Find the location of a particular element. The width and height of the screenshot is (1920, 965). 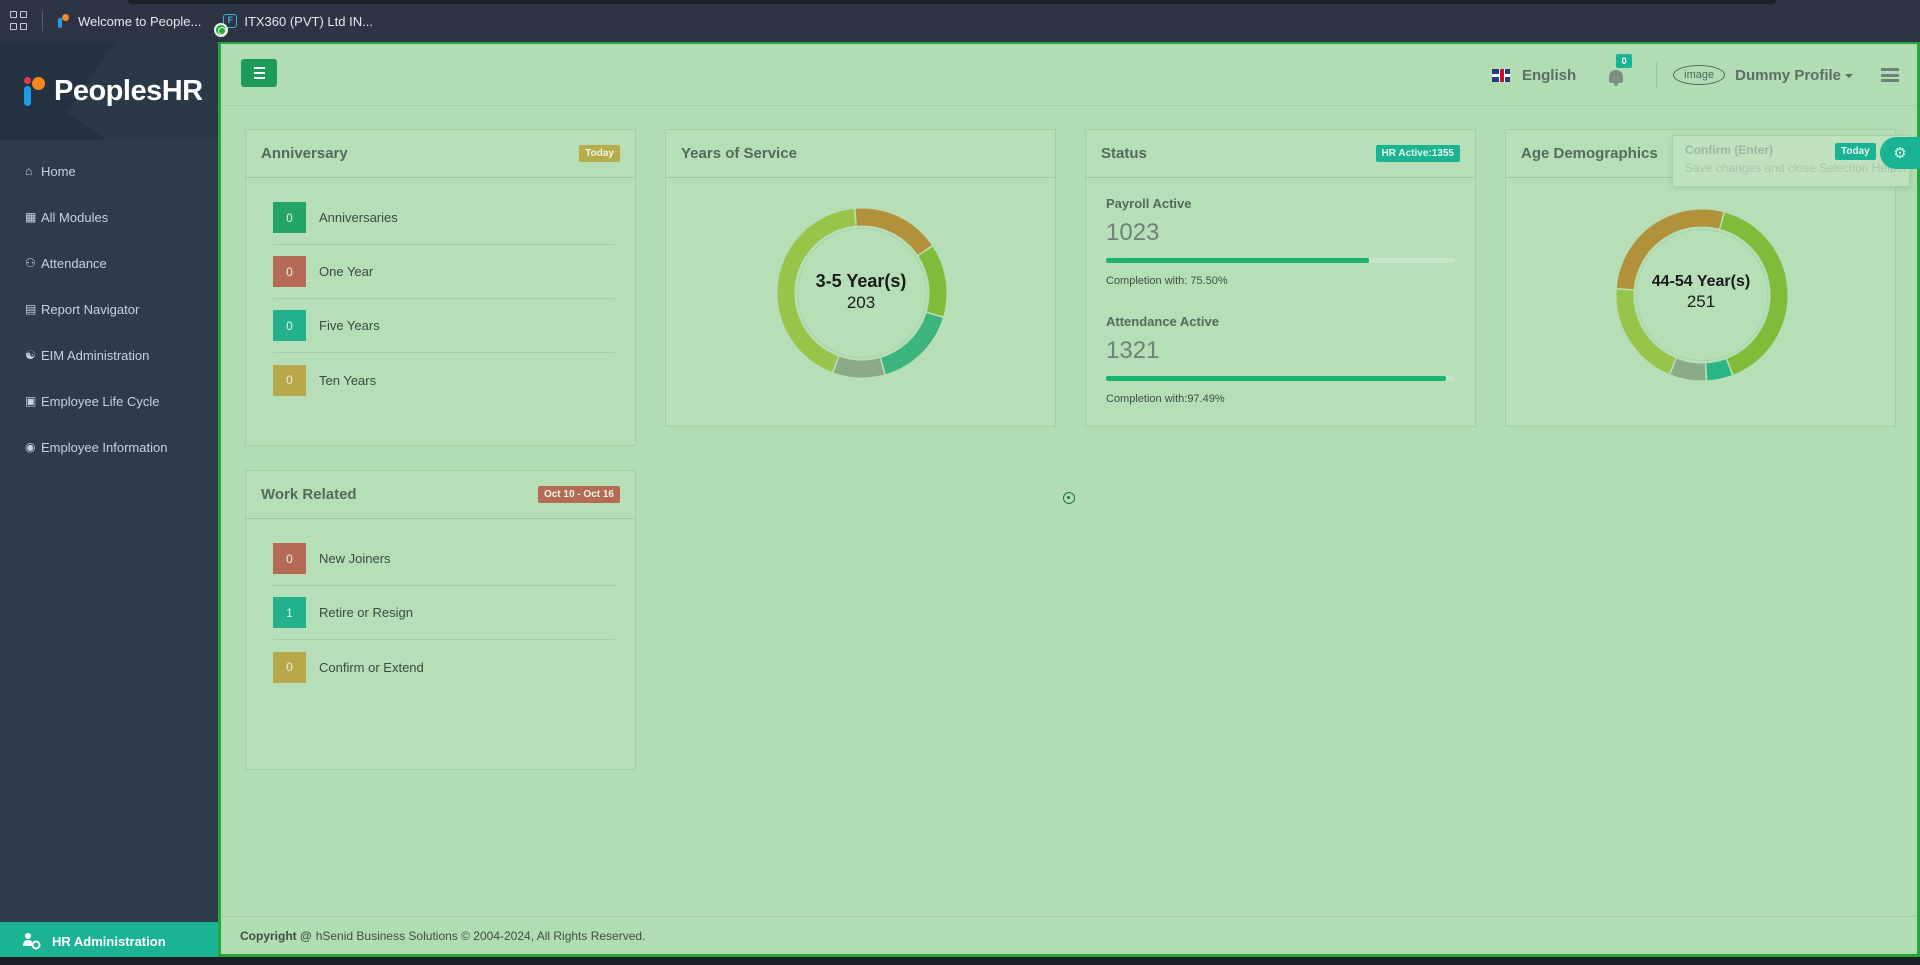

list-item-label: Five Years is located at coordinates (349, 325).